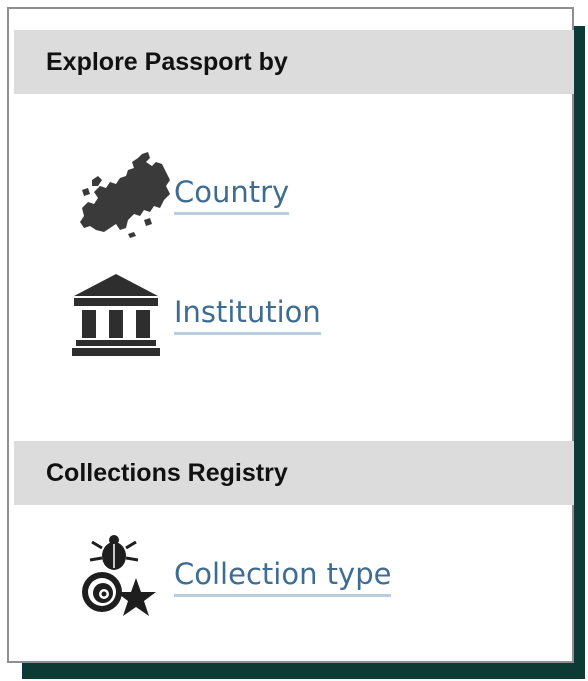  Describe the element at coordinates (232, 195) in the screenshot. I see `country-link: Country` at that location.